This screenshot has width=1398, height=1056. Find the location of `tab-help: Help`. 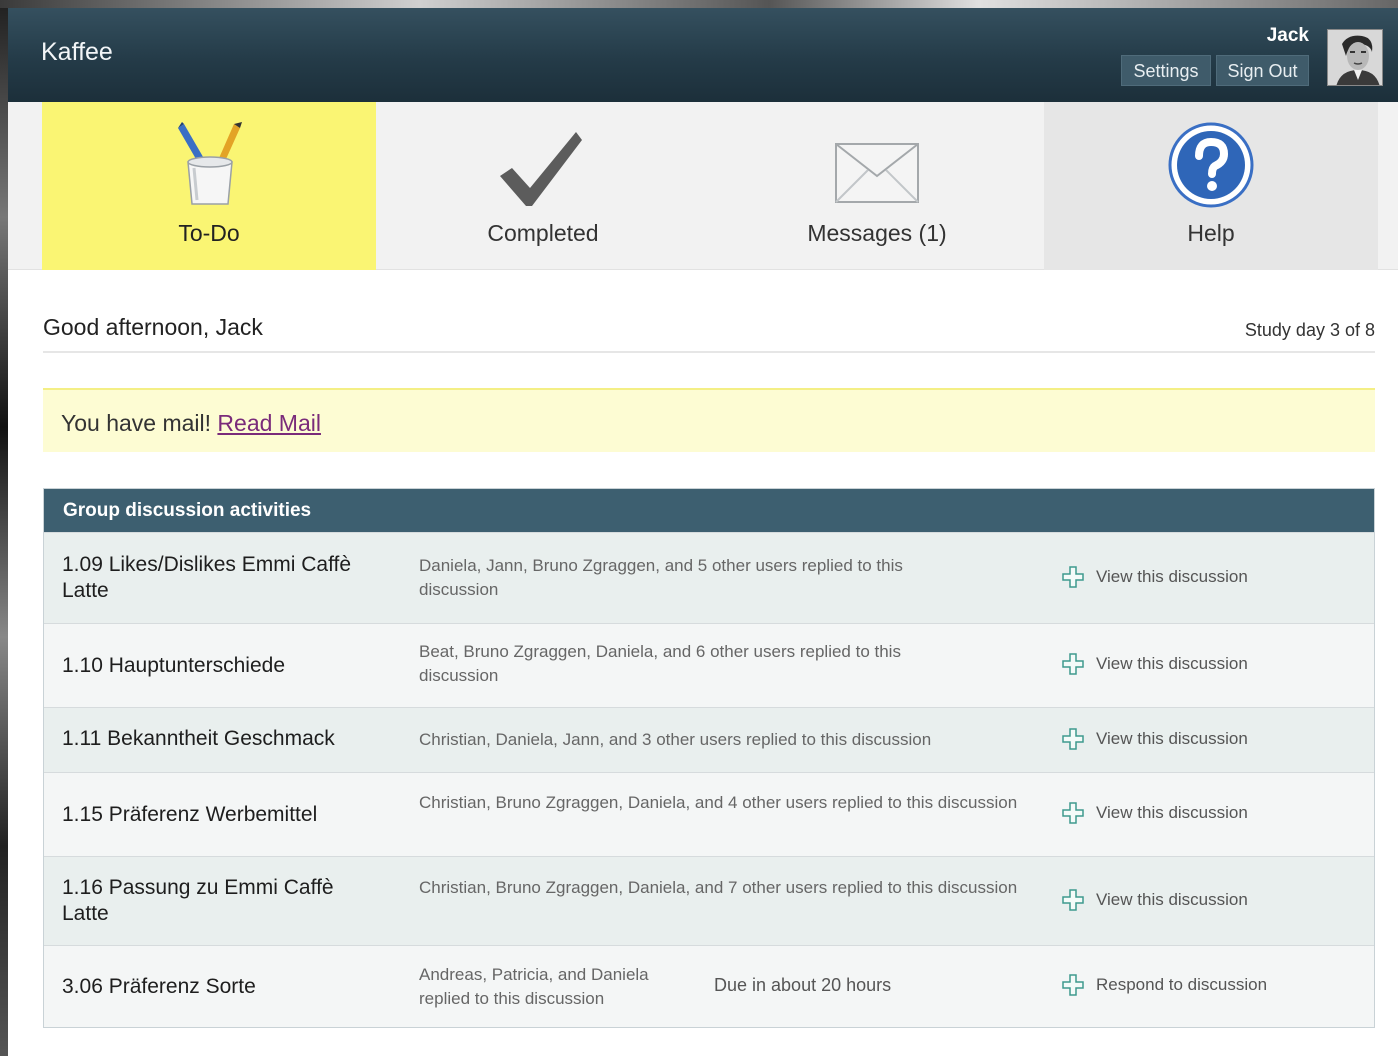

tab-help: Help is located at coordinates (1211, 186).